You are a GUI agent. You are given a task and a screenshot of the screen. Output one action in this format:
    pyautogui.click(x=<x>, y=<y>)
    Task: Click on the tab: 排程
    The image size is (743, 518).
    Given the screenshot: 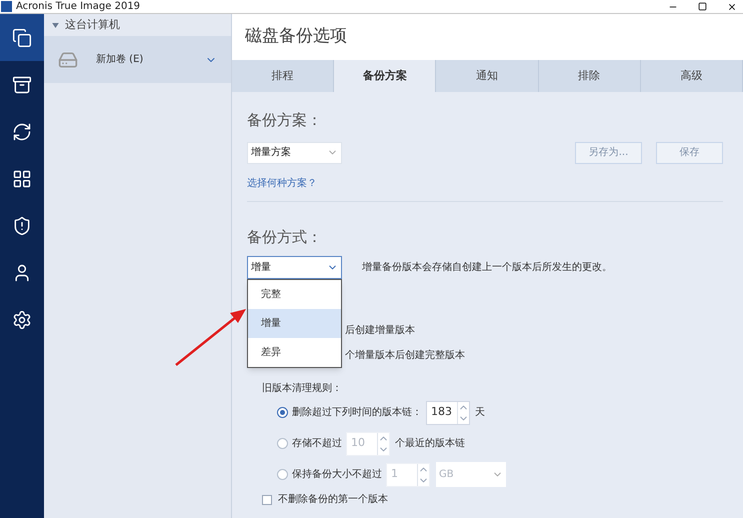 What is the action you would take?
    pyautogui.click(x=283, y=76)
    